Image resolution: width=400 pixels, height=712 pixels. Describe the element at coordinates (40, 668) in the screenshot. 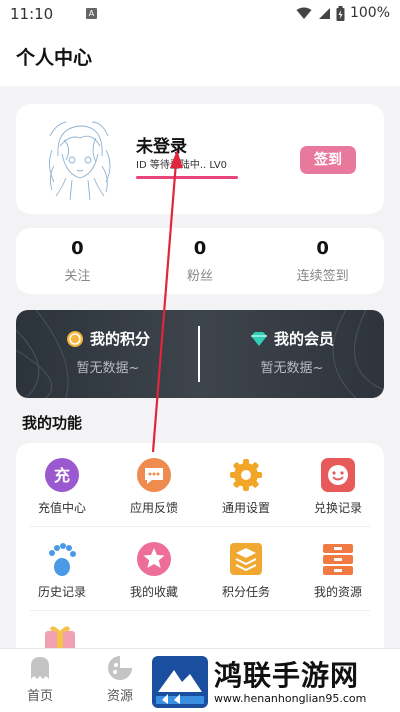

I see `ghost-icon` at that location.